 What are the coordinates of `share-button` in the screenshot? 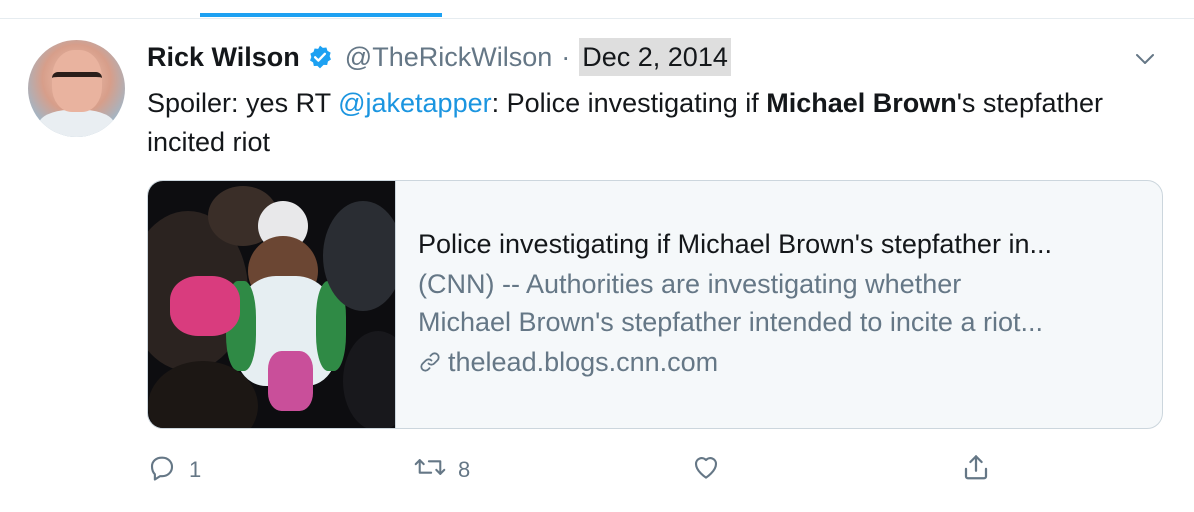 It's located at (982, 470).